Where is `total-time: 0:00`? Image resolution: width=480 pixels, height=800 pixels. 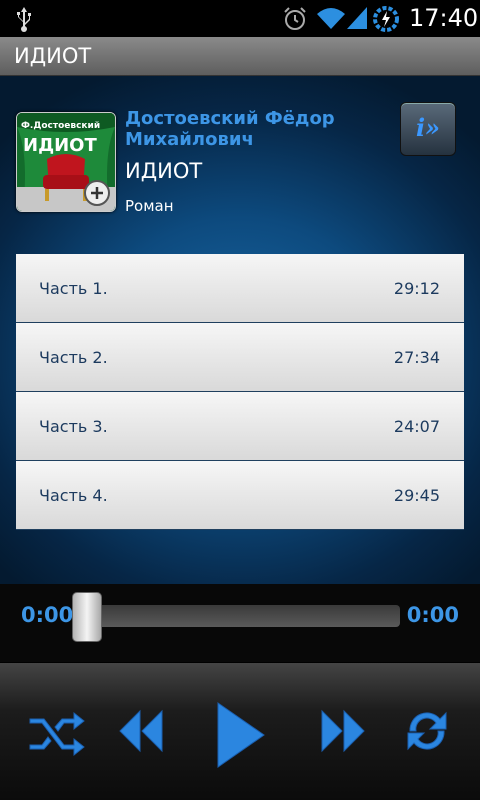
total-time: 0:00 is located at coordinates (432, 615).